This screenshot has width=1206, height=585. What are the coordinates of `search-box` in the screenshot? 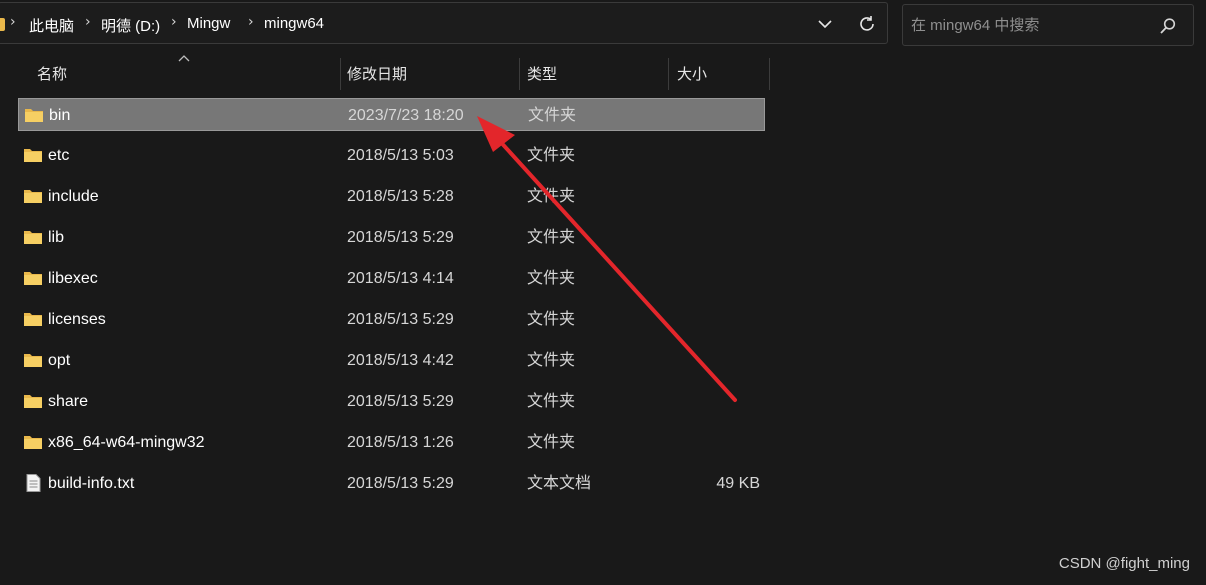 It's located at (1048, 25).